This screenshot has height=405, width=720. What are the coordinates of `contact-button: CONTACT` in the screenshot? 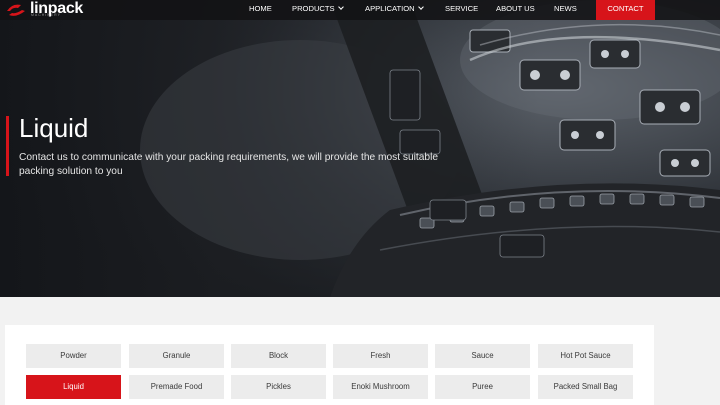 It's located at (625, 10).